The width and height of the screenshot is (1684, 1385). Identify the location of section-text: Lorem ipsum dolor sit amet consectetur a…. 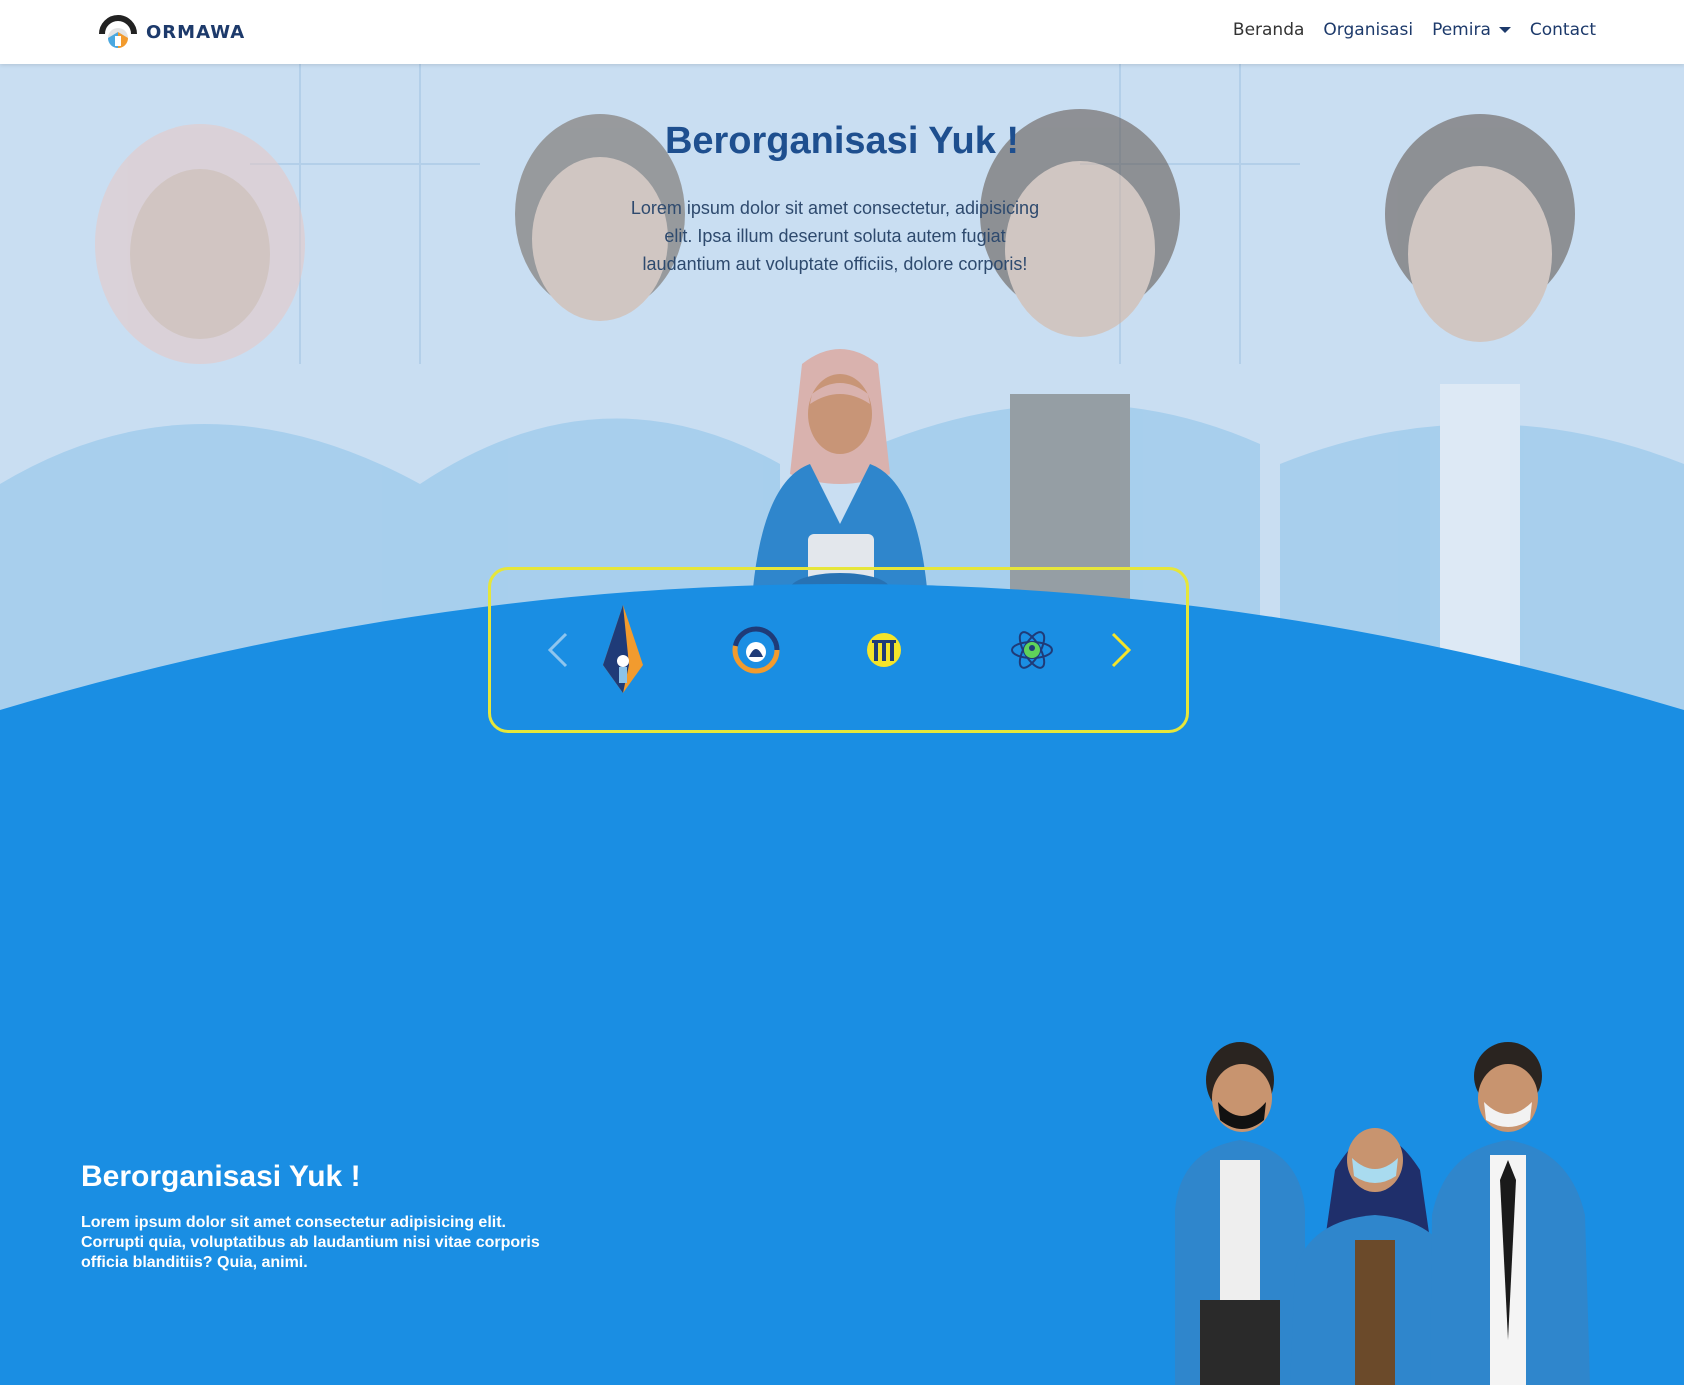
(310, 1242).